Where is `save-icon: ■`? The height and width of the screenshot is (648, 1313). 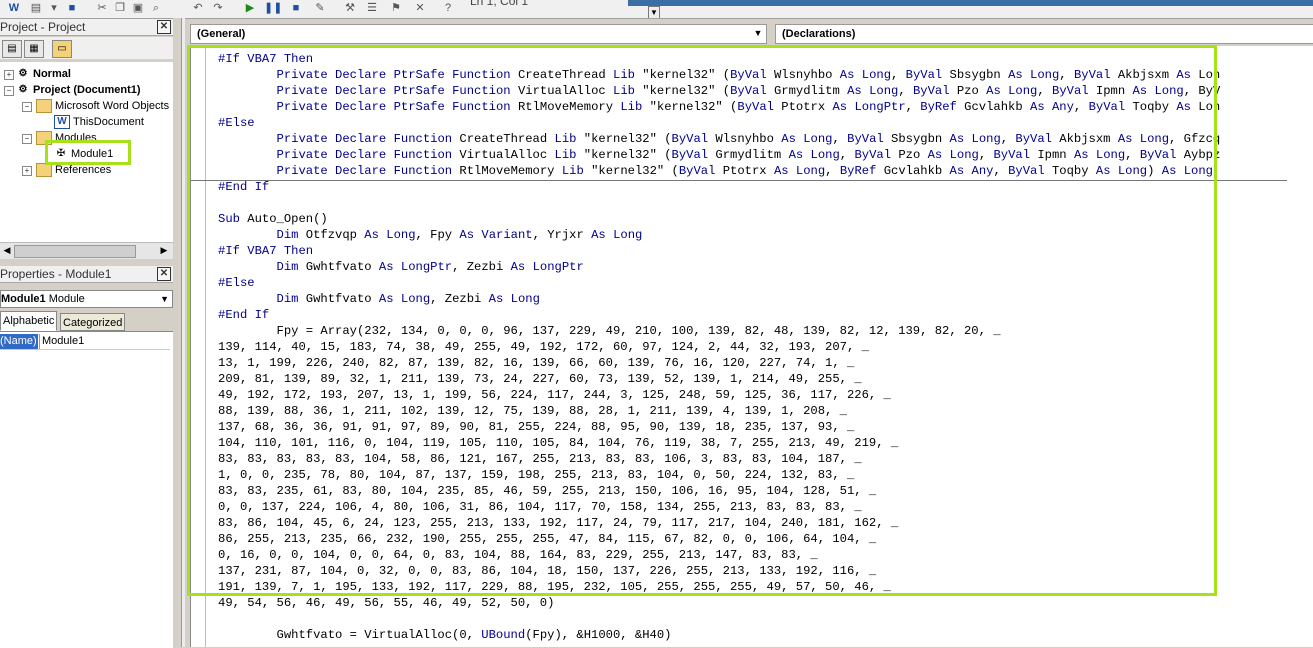 save-icon: ■ is located at coordinates (72, 8).